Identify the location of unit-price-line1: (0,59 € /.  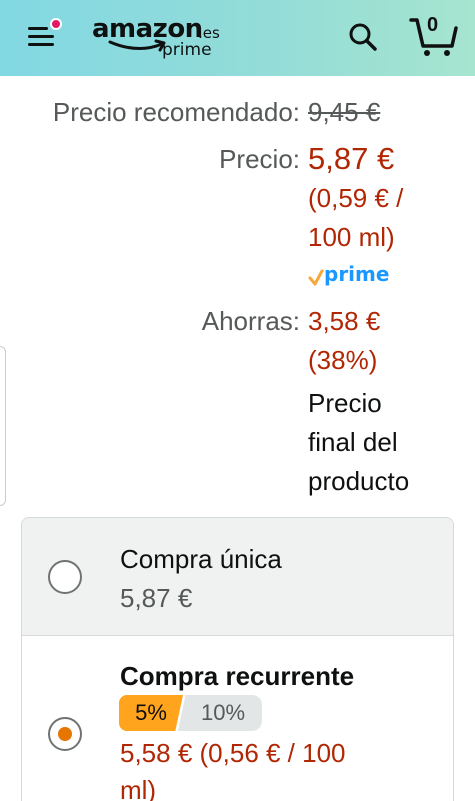
(356, 198).